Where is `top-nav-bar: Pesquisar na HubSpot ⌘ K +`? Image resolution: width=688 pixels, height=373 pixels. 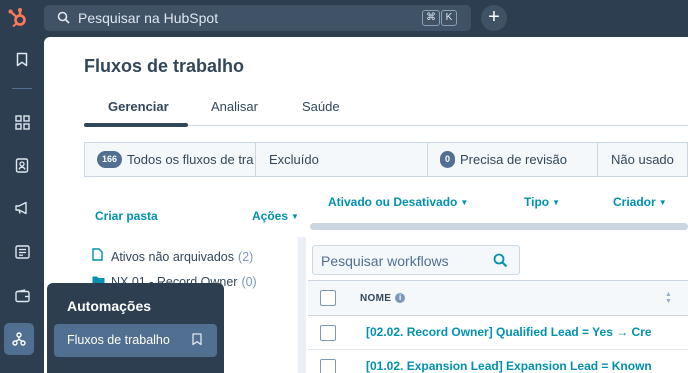 top-nav-bar: Pesquisar na HubSpot ⌘ K + is located at coordinates (344, 18).